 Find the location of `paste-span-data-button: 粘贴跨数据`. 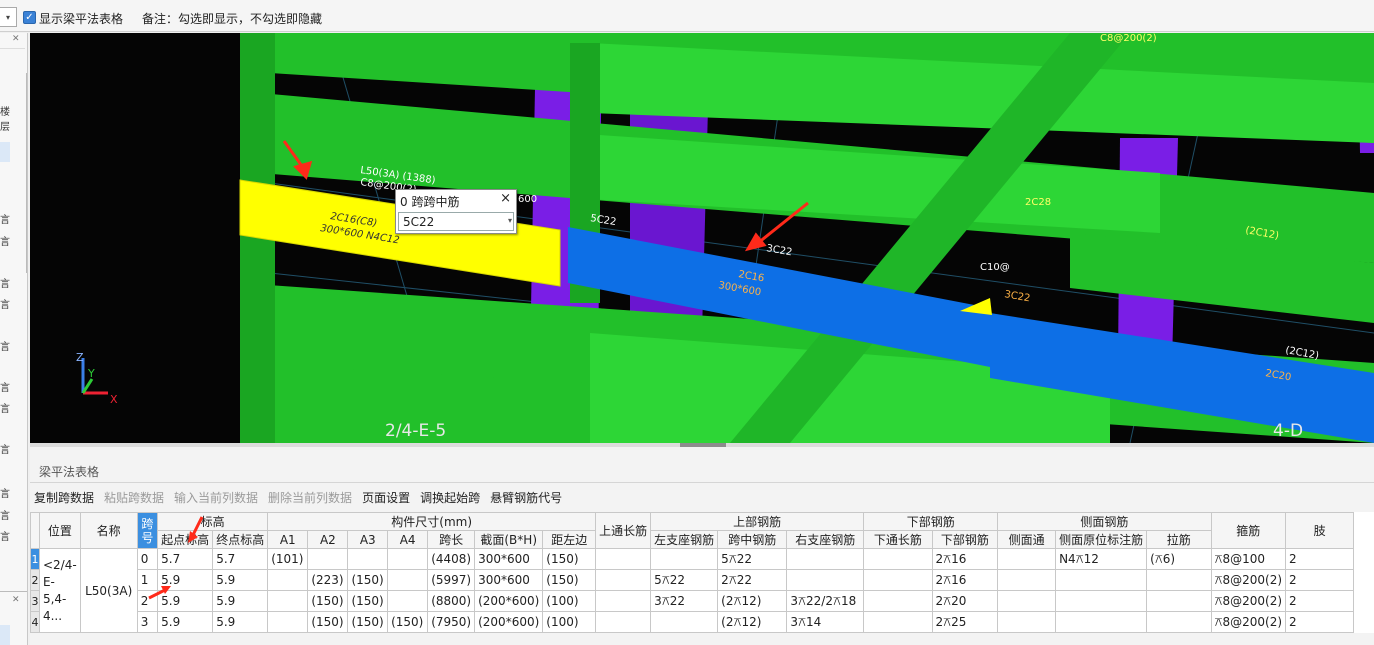

paste-span-data-button: 粘贴跨数据 is located at coordinates (134, 497).